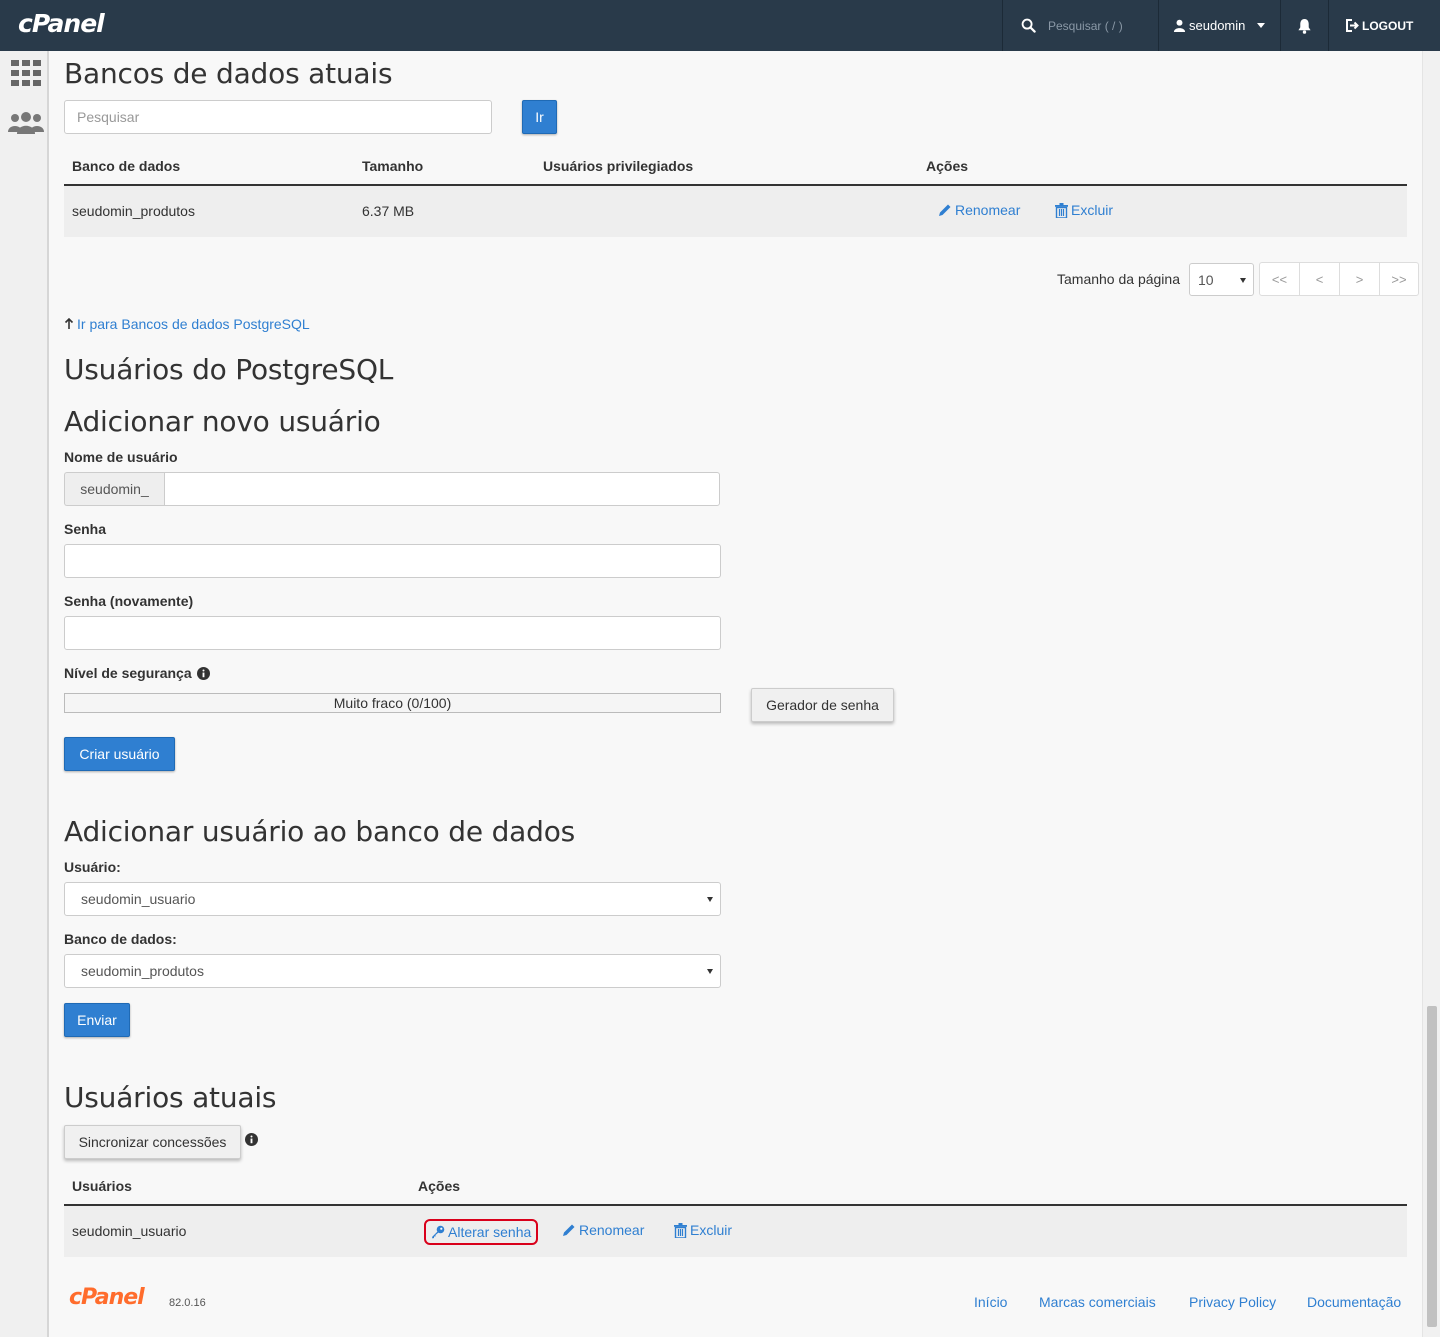  Describe the element at coordinates (1280, 279) in the screenshot. I see `first-page-button: <<` at that location.